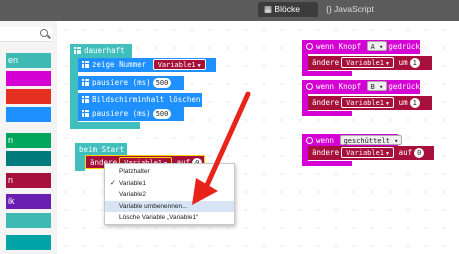 The width and height of the screenshot is (459, 254). Describe the element at coordinates (169, 217) in the screenshot. I see `dropdown-item-delete-variable: Lösche Variable „Variable1“` at that location.